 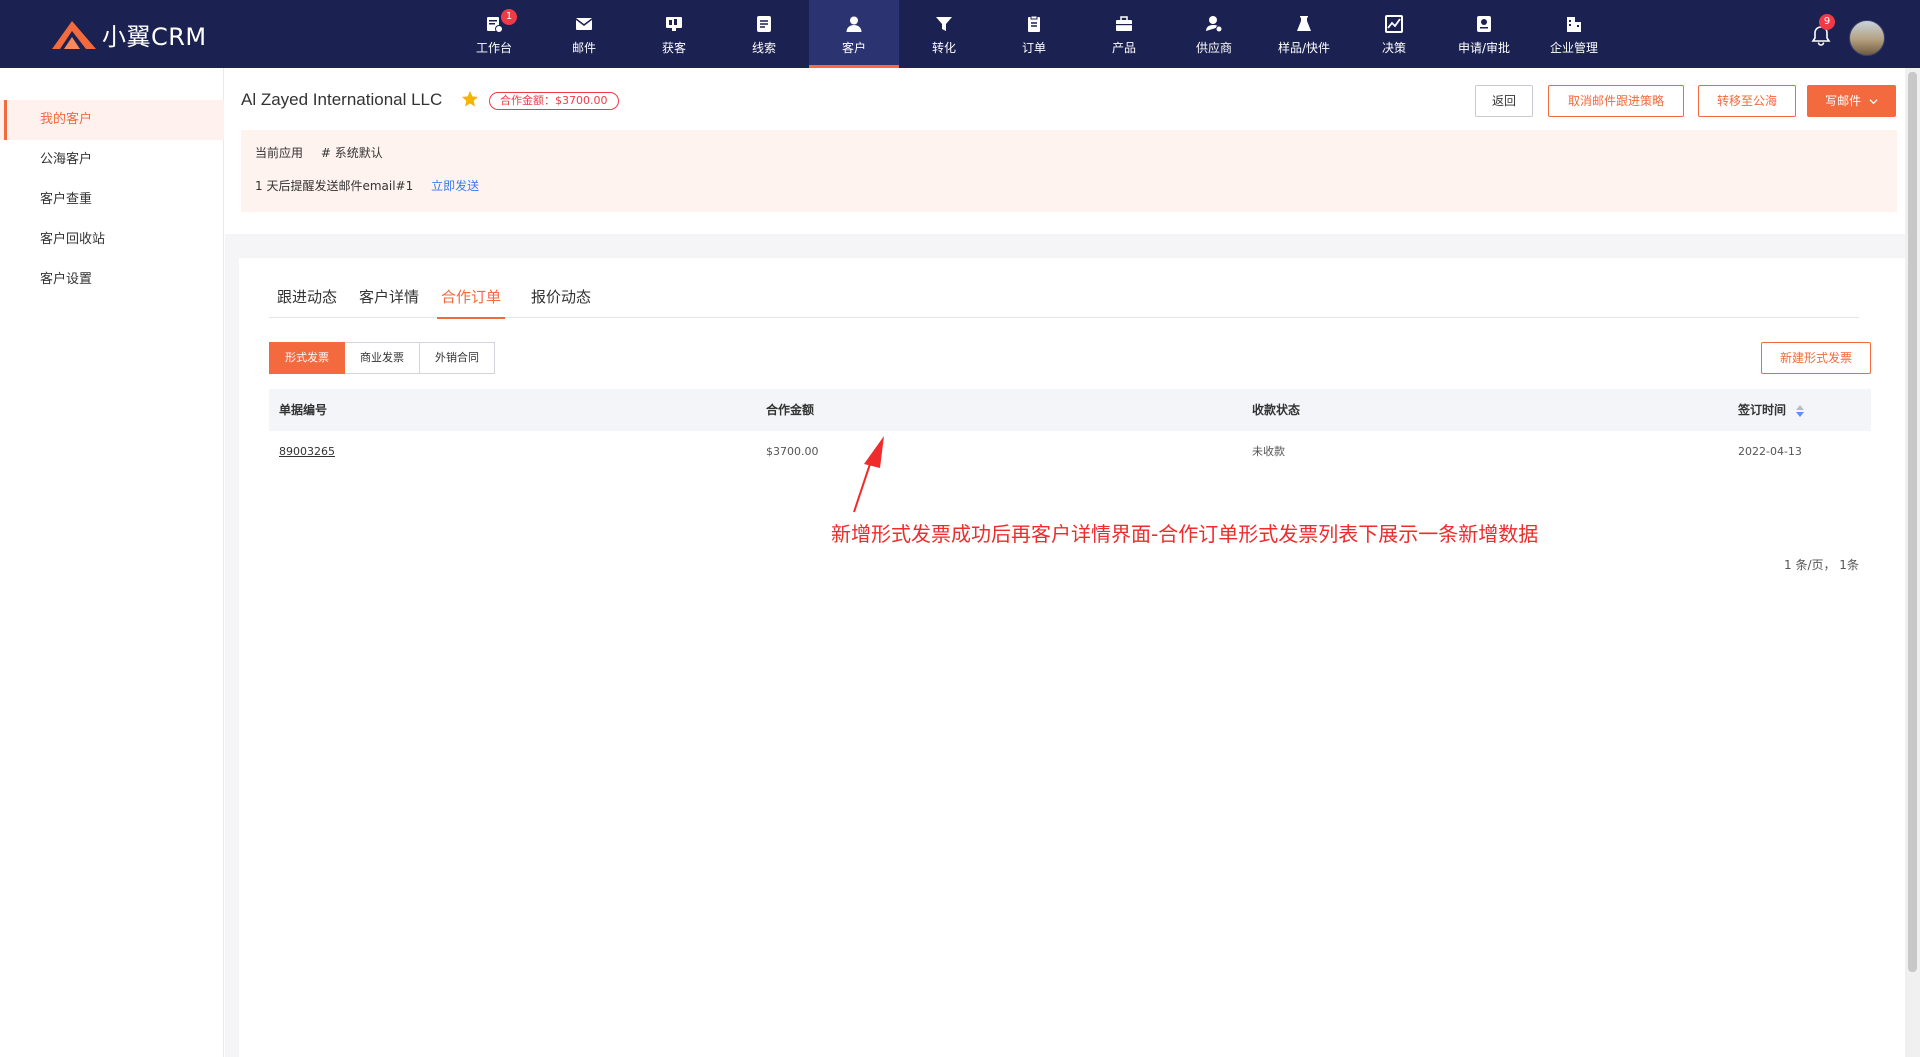 What do you see at coordinates (112, 280) in the screenshot?
I see `sidebar-item-customer-settings: 客户设置` at bounding box center [112, 280].